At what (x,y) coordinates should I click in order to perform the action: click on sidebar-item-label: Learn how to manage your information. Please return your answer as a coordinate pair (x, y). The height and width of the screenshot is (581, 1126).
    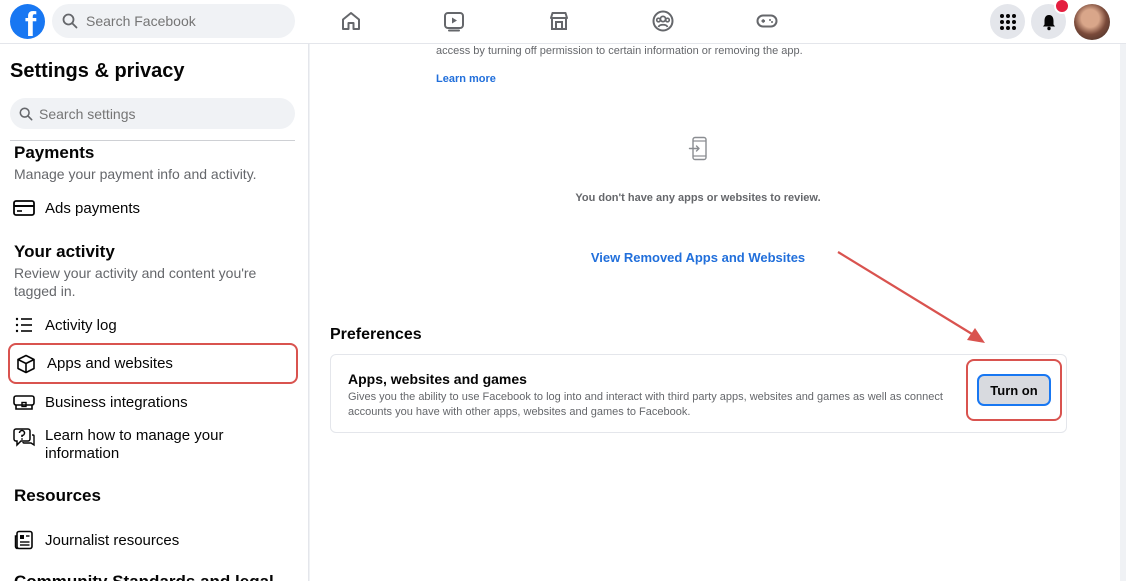
    Looking at the image, I should click on (134, 444).